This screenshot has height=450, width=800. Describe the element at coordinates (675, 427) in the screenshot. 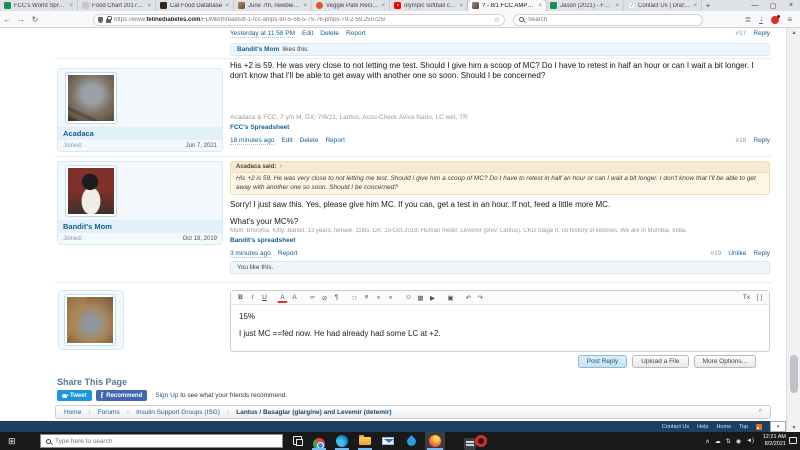

I see `footer-contact-link: Contact Us` at that location.